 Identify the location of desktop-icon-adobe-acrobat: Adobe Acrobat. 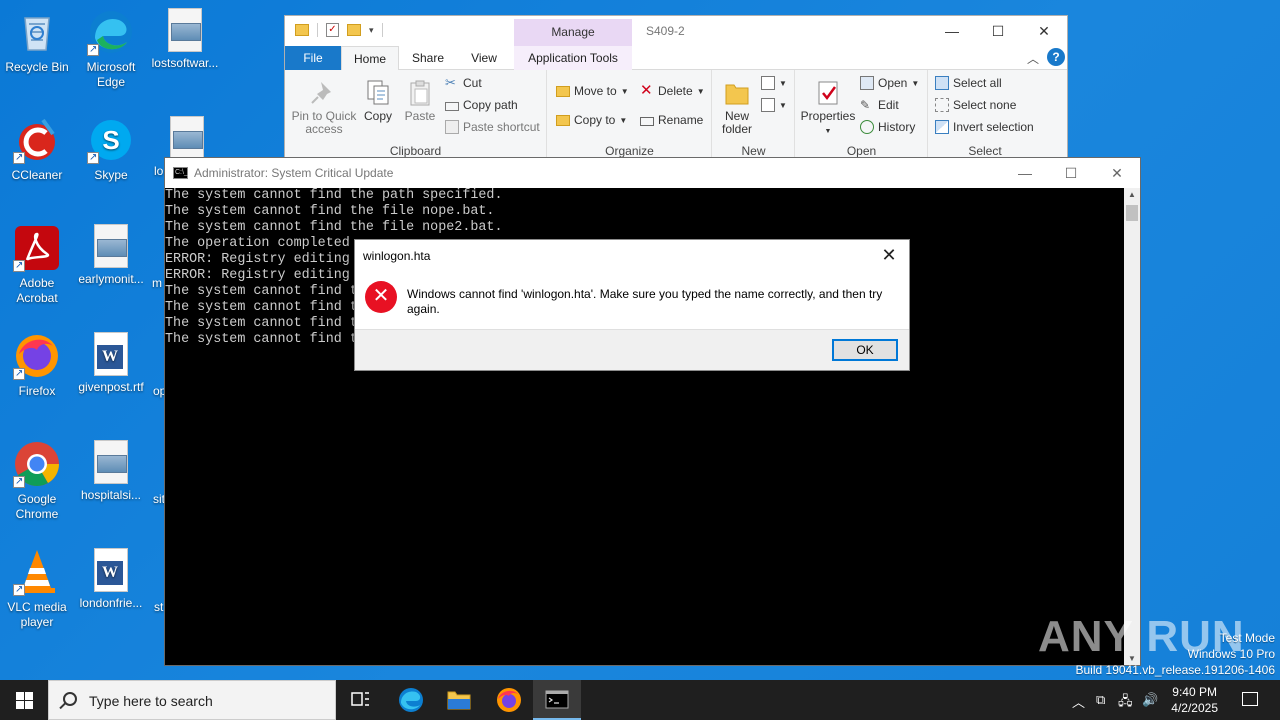
(37, 265).